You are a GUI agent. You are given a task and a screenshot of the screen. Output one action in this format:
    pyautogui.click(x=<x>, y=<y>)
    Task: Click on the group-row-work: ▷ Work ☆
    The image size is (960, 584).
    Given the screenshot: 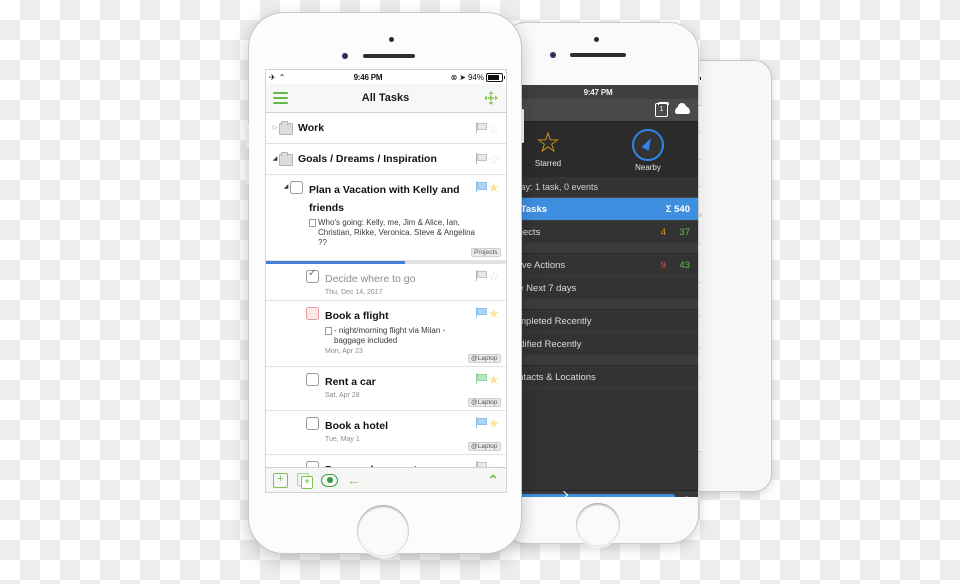 What is the action you would take?
    pyautogui.click(x=386, y=128)
    